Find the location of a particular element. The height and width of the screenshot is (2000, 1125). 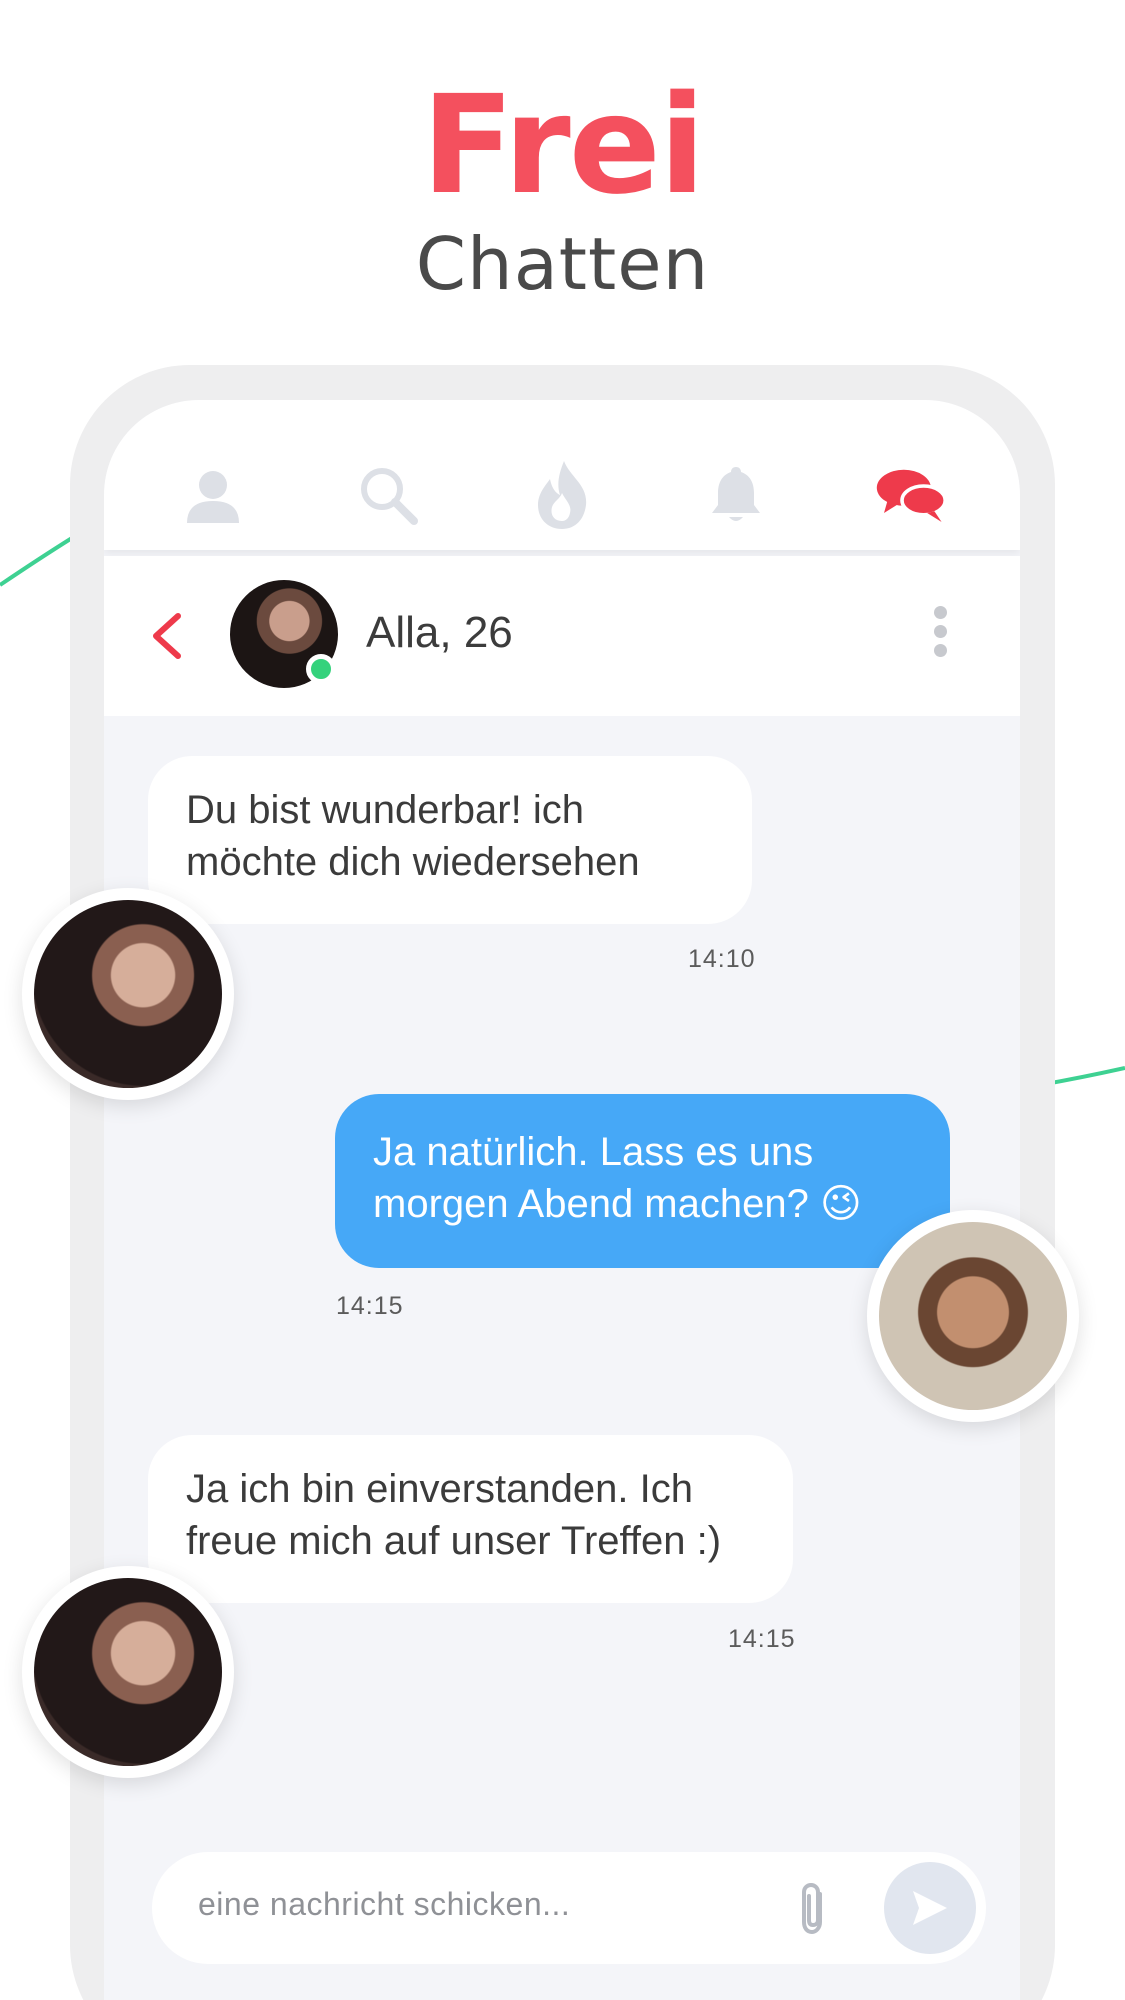

hero-subtitle: Chatten is located at coordinates (562, 264).